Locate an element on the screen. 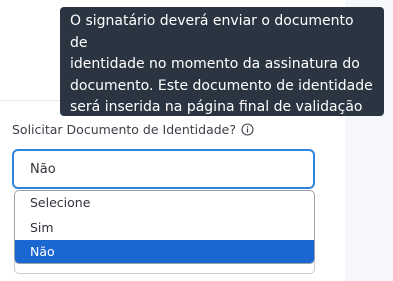  info-circle-icon is located at coordinates (247, 129).